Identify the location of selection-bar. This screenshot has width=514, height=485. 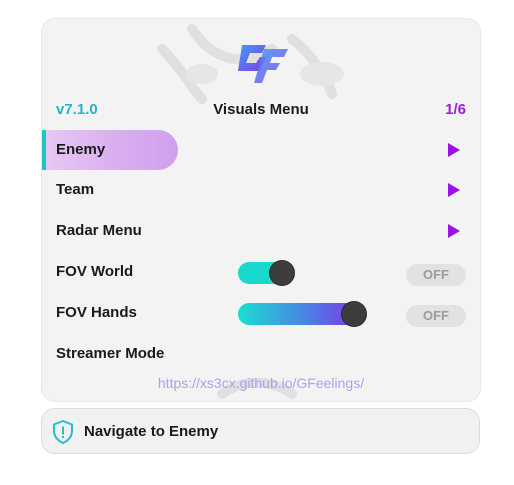
(44, 150).